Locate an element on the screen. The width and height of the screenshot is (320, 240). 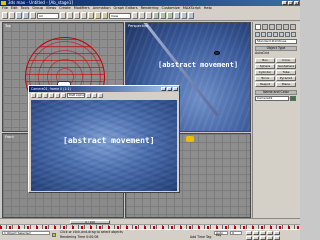
viewport-label-perspective: Perspective is located at coordinates (138, 26).